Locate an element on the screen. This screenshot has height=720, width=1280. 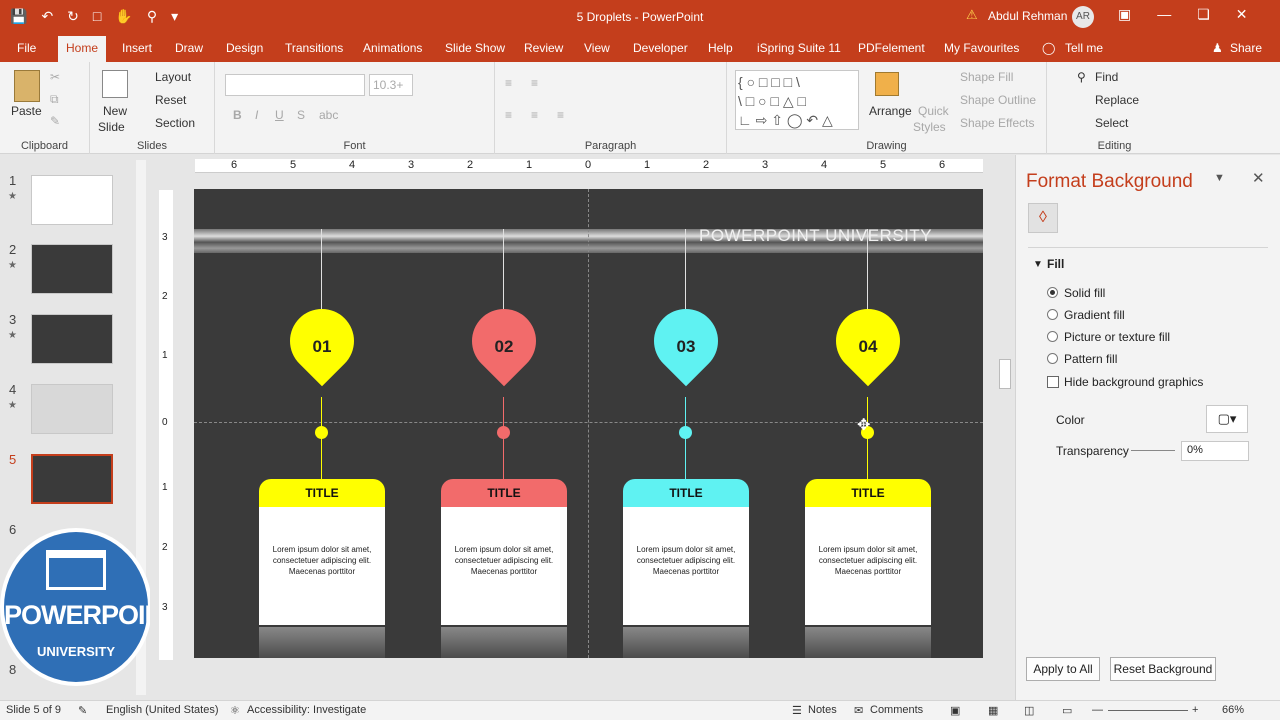
align-left-icon: ≡ is located at coordinates (508, 115).